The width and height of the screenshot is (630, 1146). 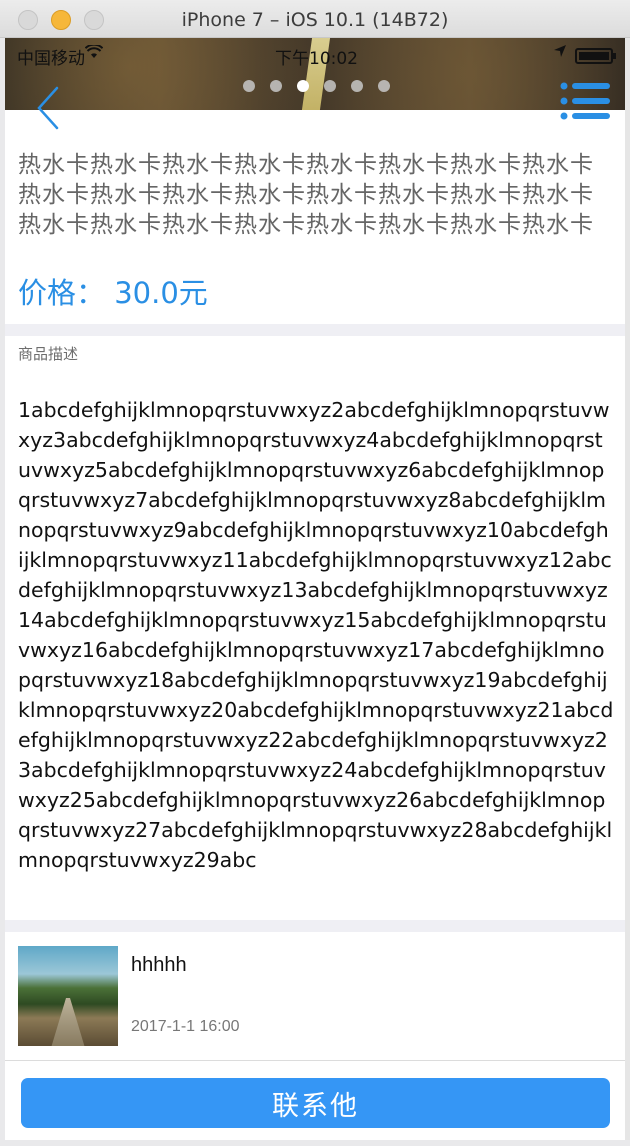 What do you see at coordinates (94, 53) in the screenshot?
I see `wifi-icon` at bounding box center [94, 53].